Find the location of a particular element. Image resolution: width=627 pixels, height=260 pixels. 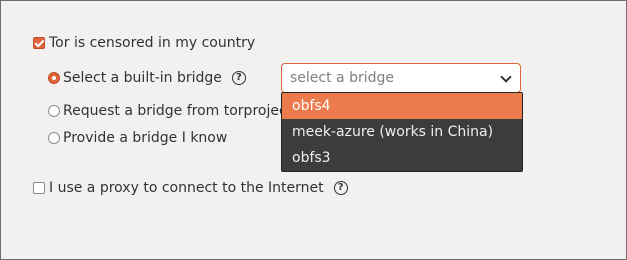

bridge-select: select a bridge is located at coordinates (401, 78).